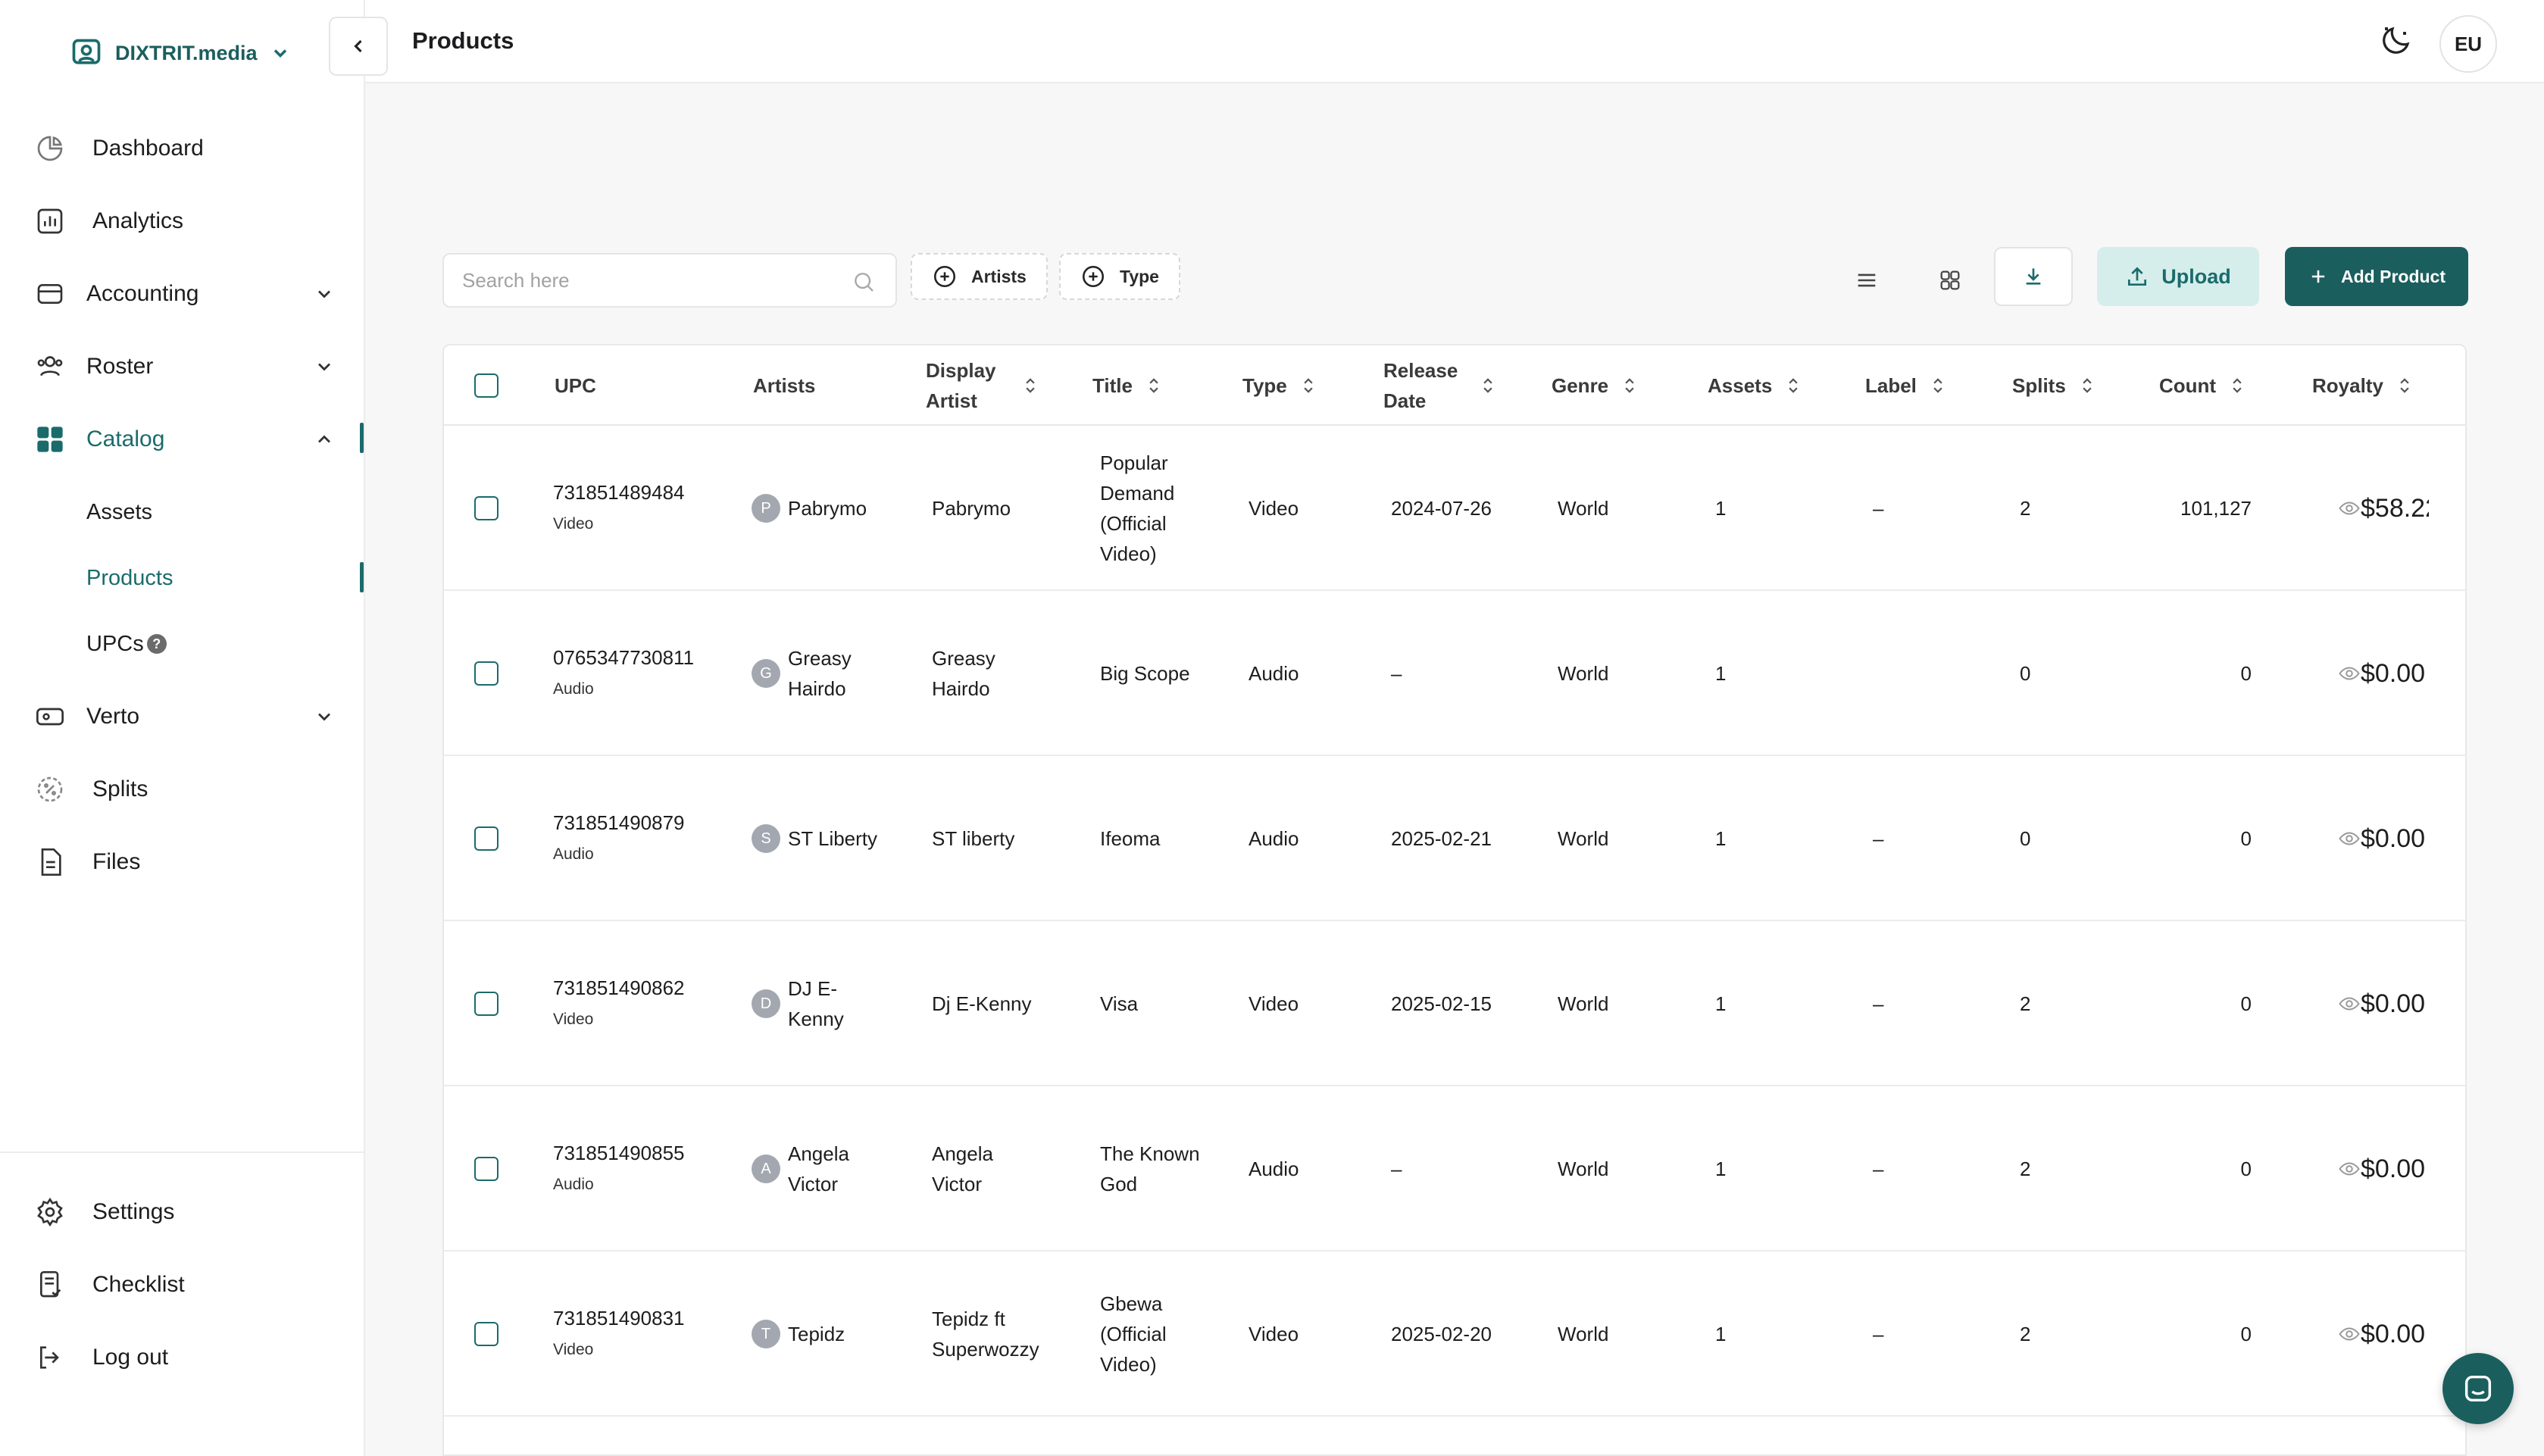 The height and width of the screenshot is (1456, 2544). Describe the element at coordinates (148, 148) in the screenshot. I see `sidebar-item-label: Dashboard` at that location.